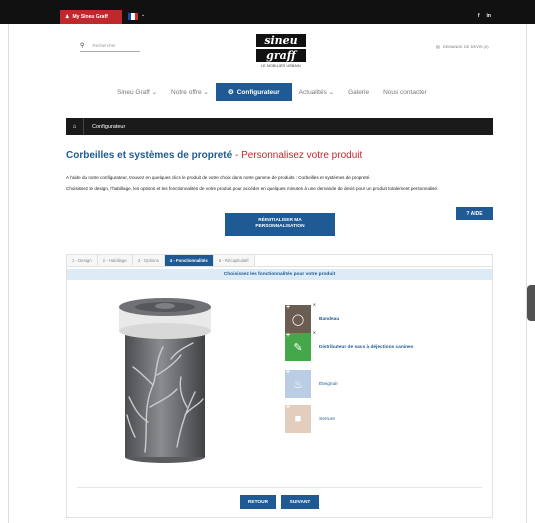  I want to click on quote-request-label: DEMANDE DE DEVIS (0), so click(465, 46).